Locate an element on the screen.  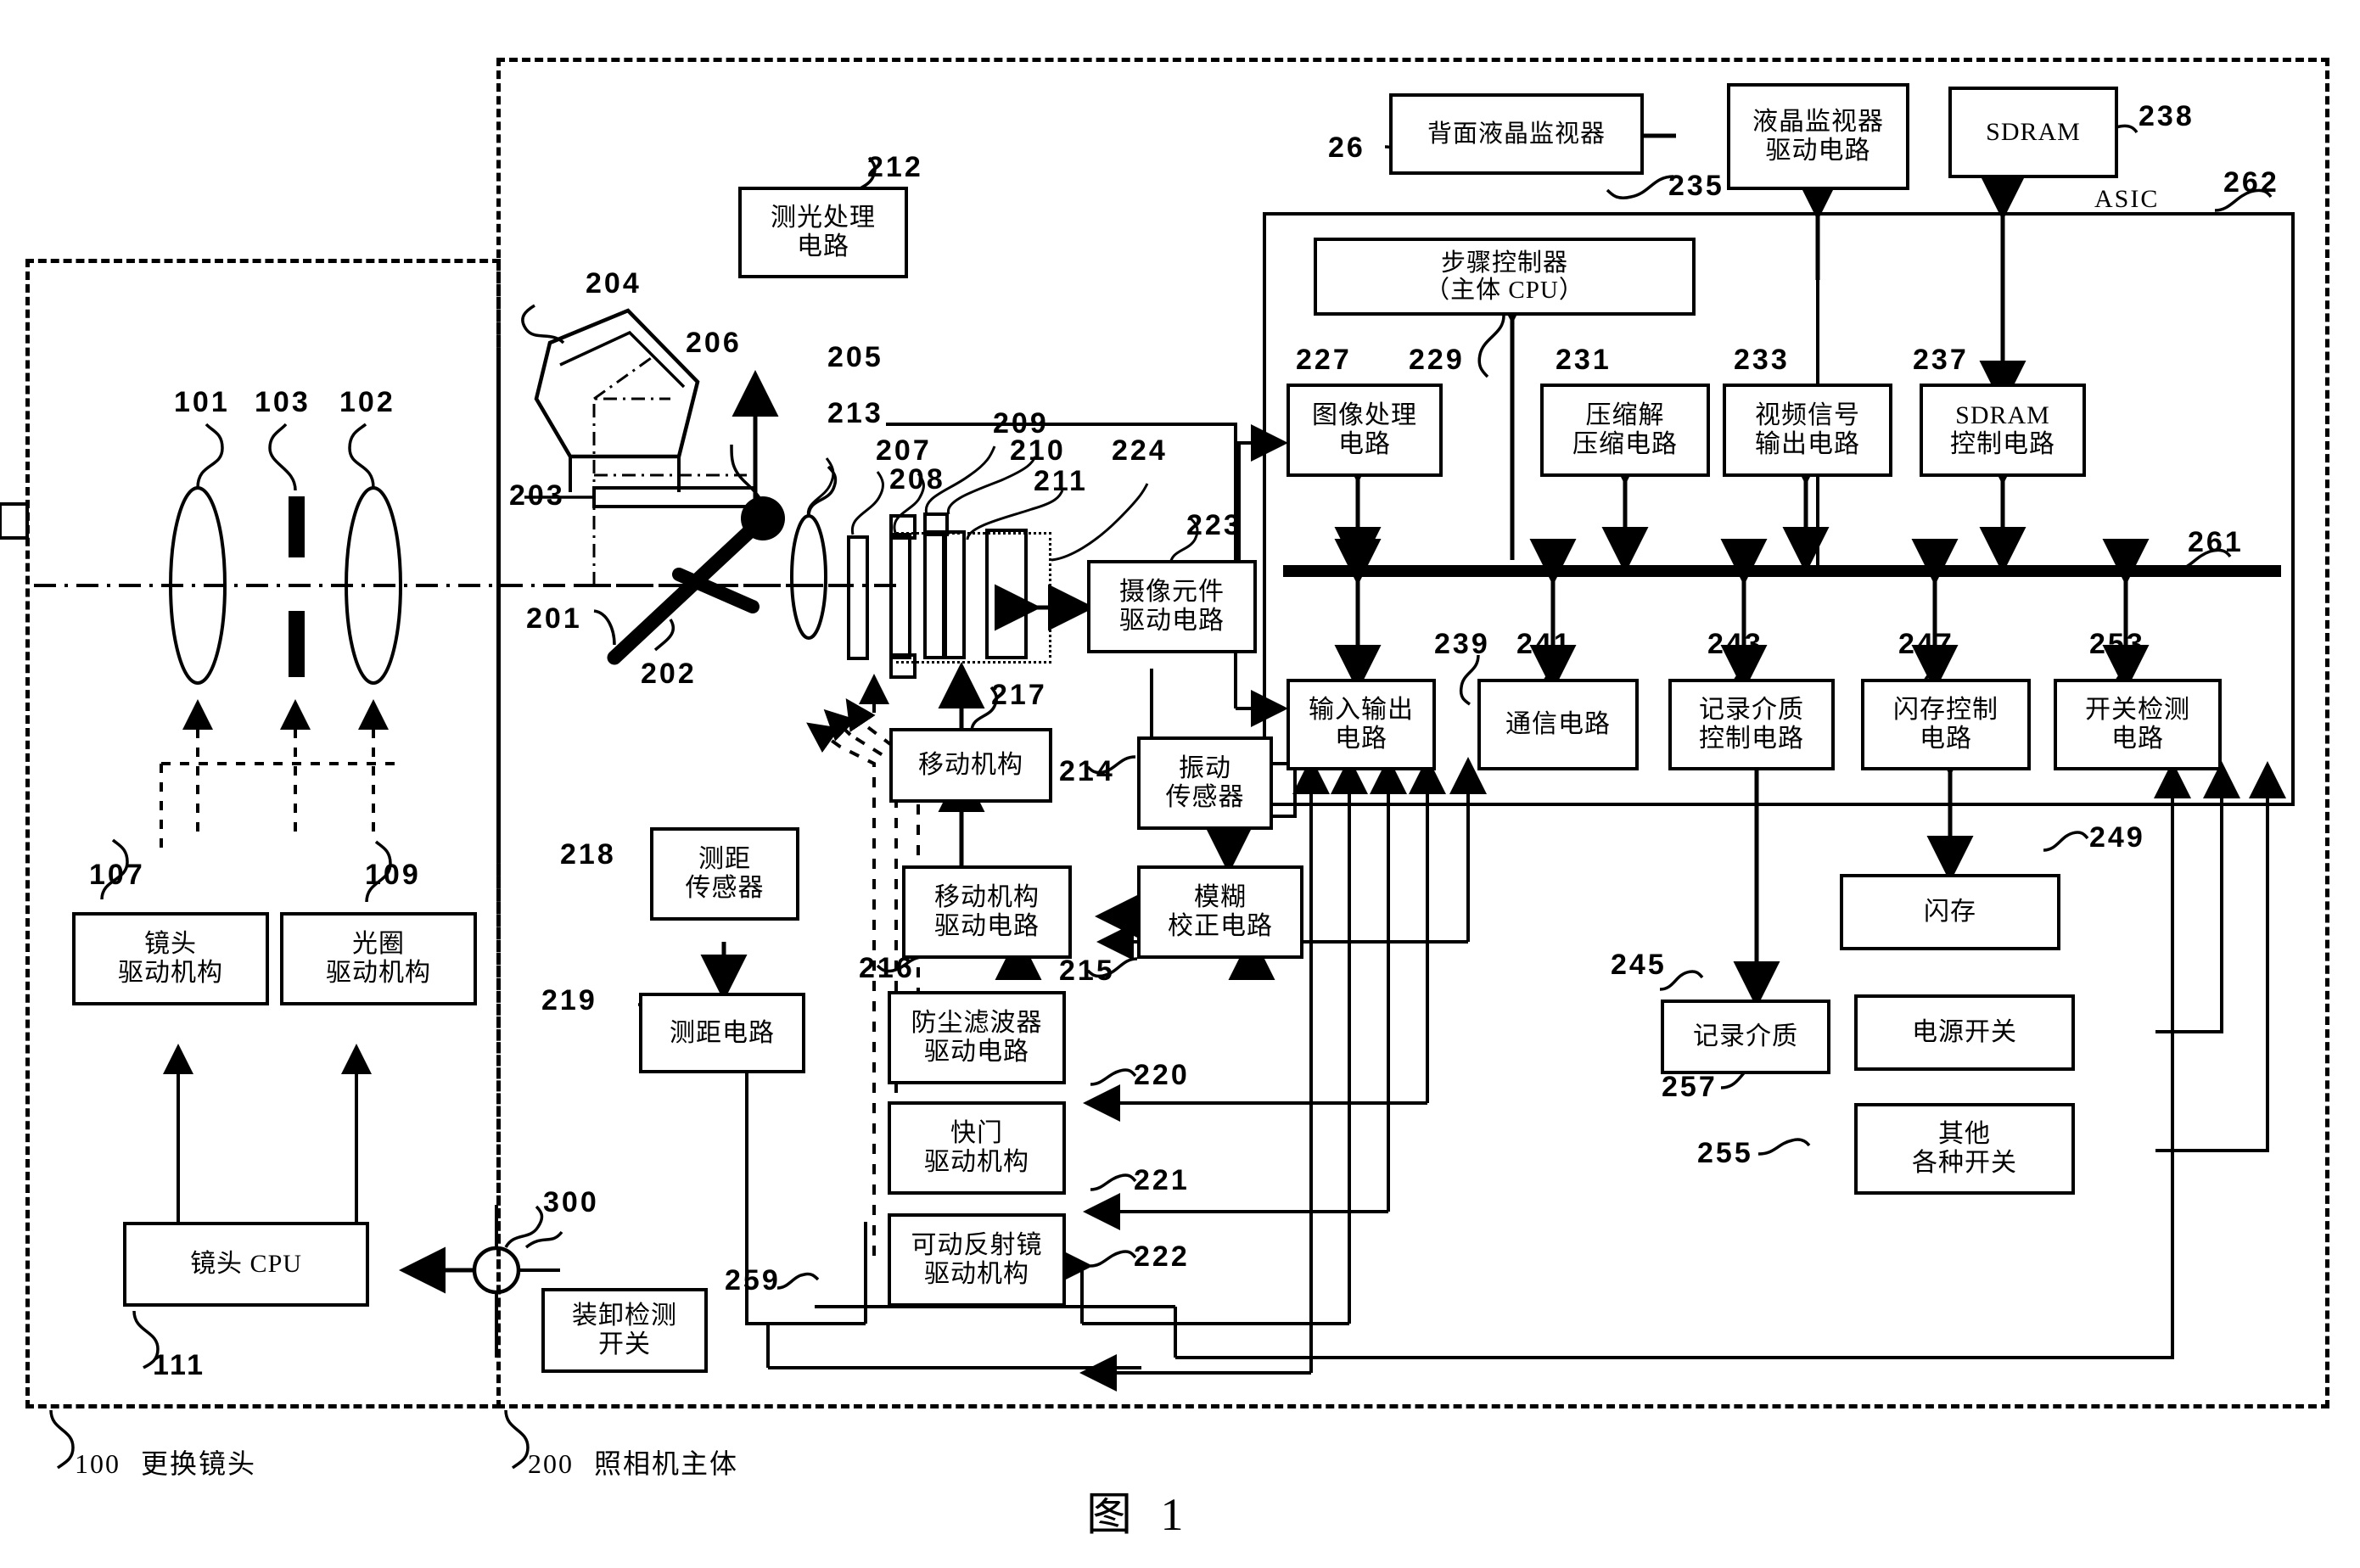
ref-202: 202 is located at coordinates (669, 674).